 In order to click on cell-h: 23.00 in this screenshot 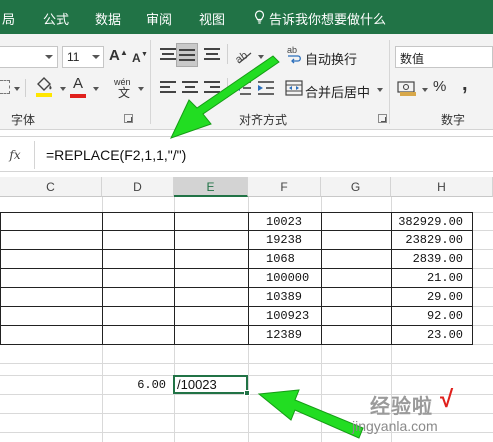, I will do `click(444, 335)`.